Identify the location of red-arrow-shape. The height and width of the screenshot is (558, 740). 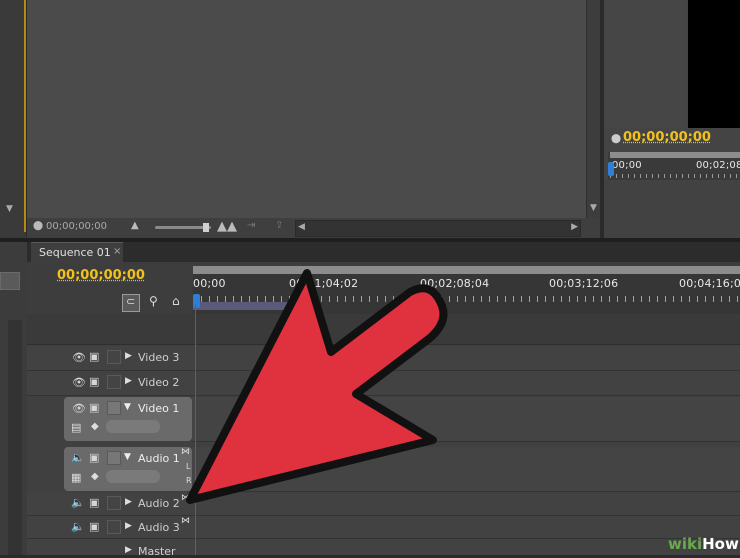
(317, 386).